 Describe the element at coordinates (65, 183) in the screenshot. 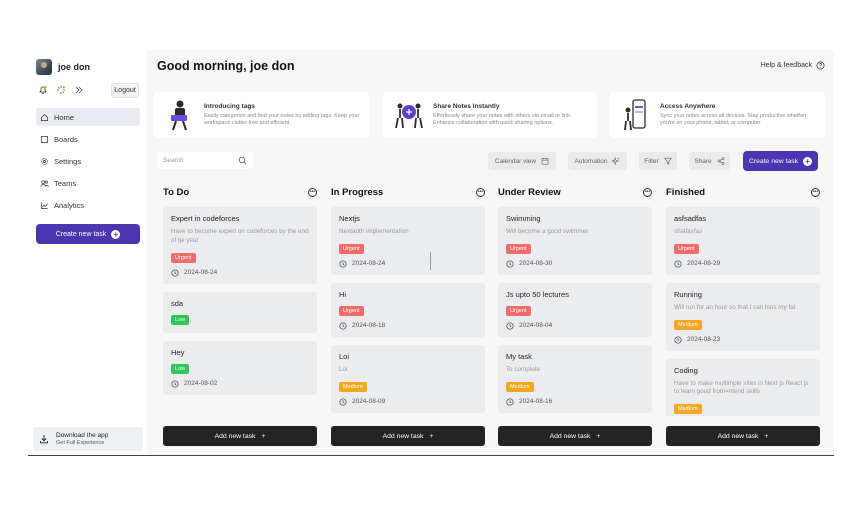

I see `sidebar-item-label: Teams` at that location.